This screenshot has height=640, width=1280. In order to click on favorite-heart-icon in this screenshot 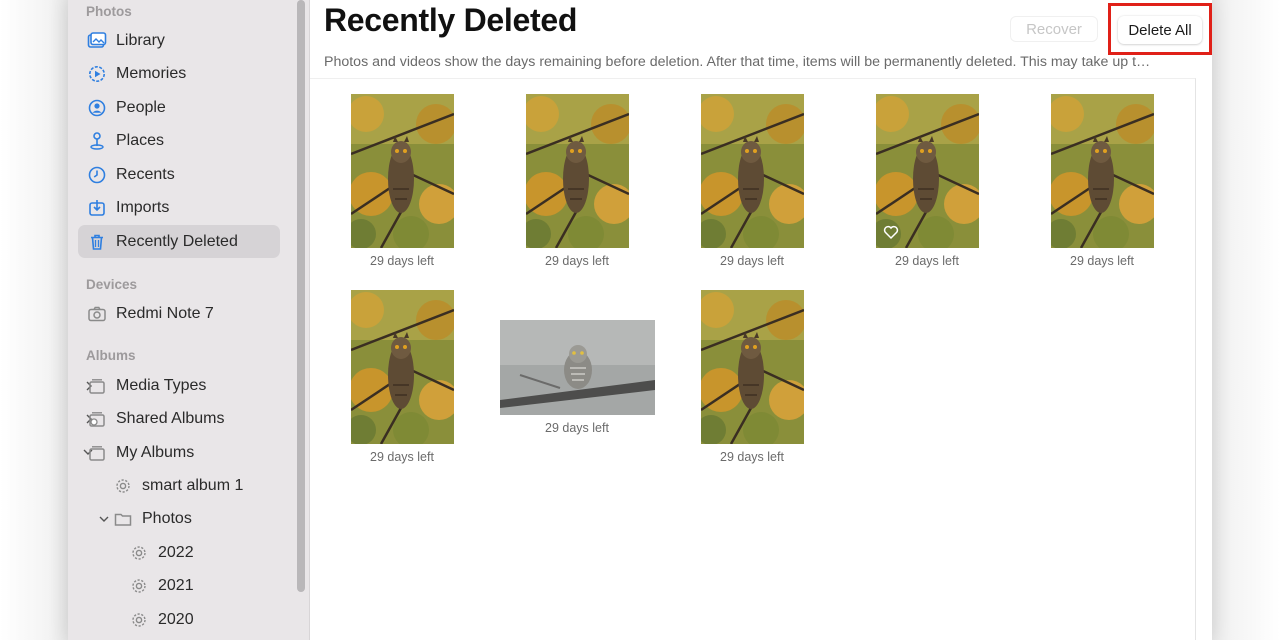, I will do `click(891, 232)`.